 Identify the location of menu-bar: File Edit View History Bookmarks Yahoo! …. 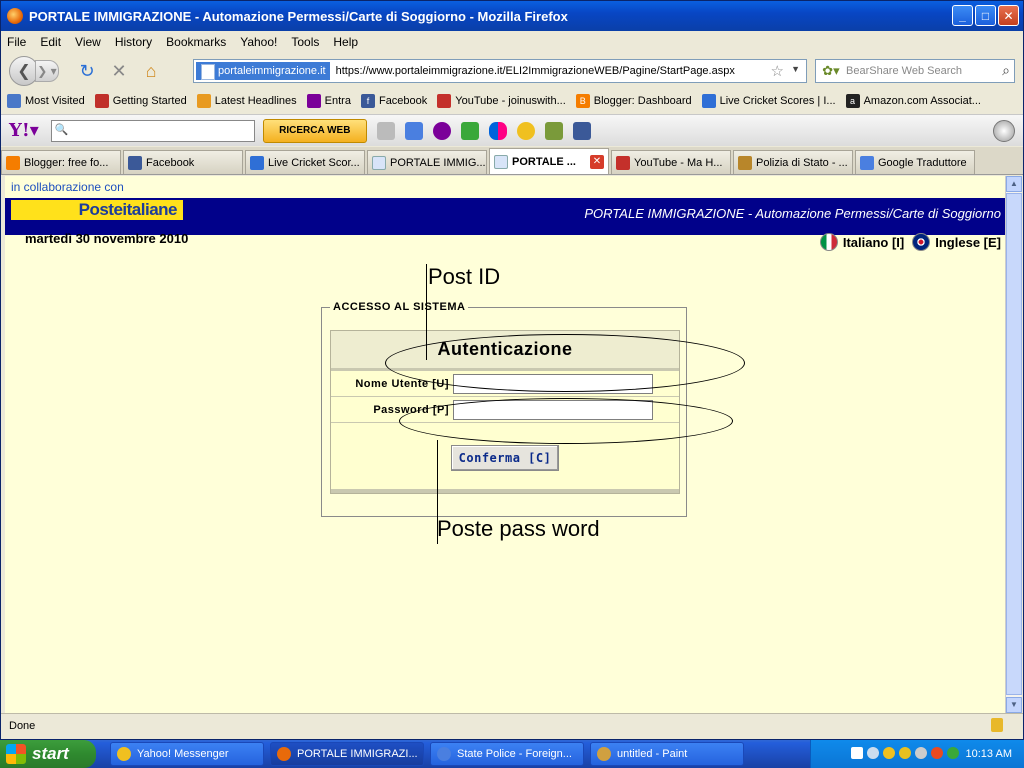
(512, 42).